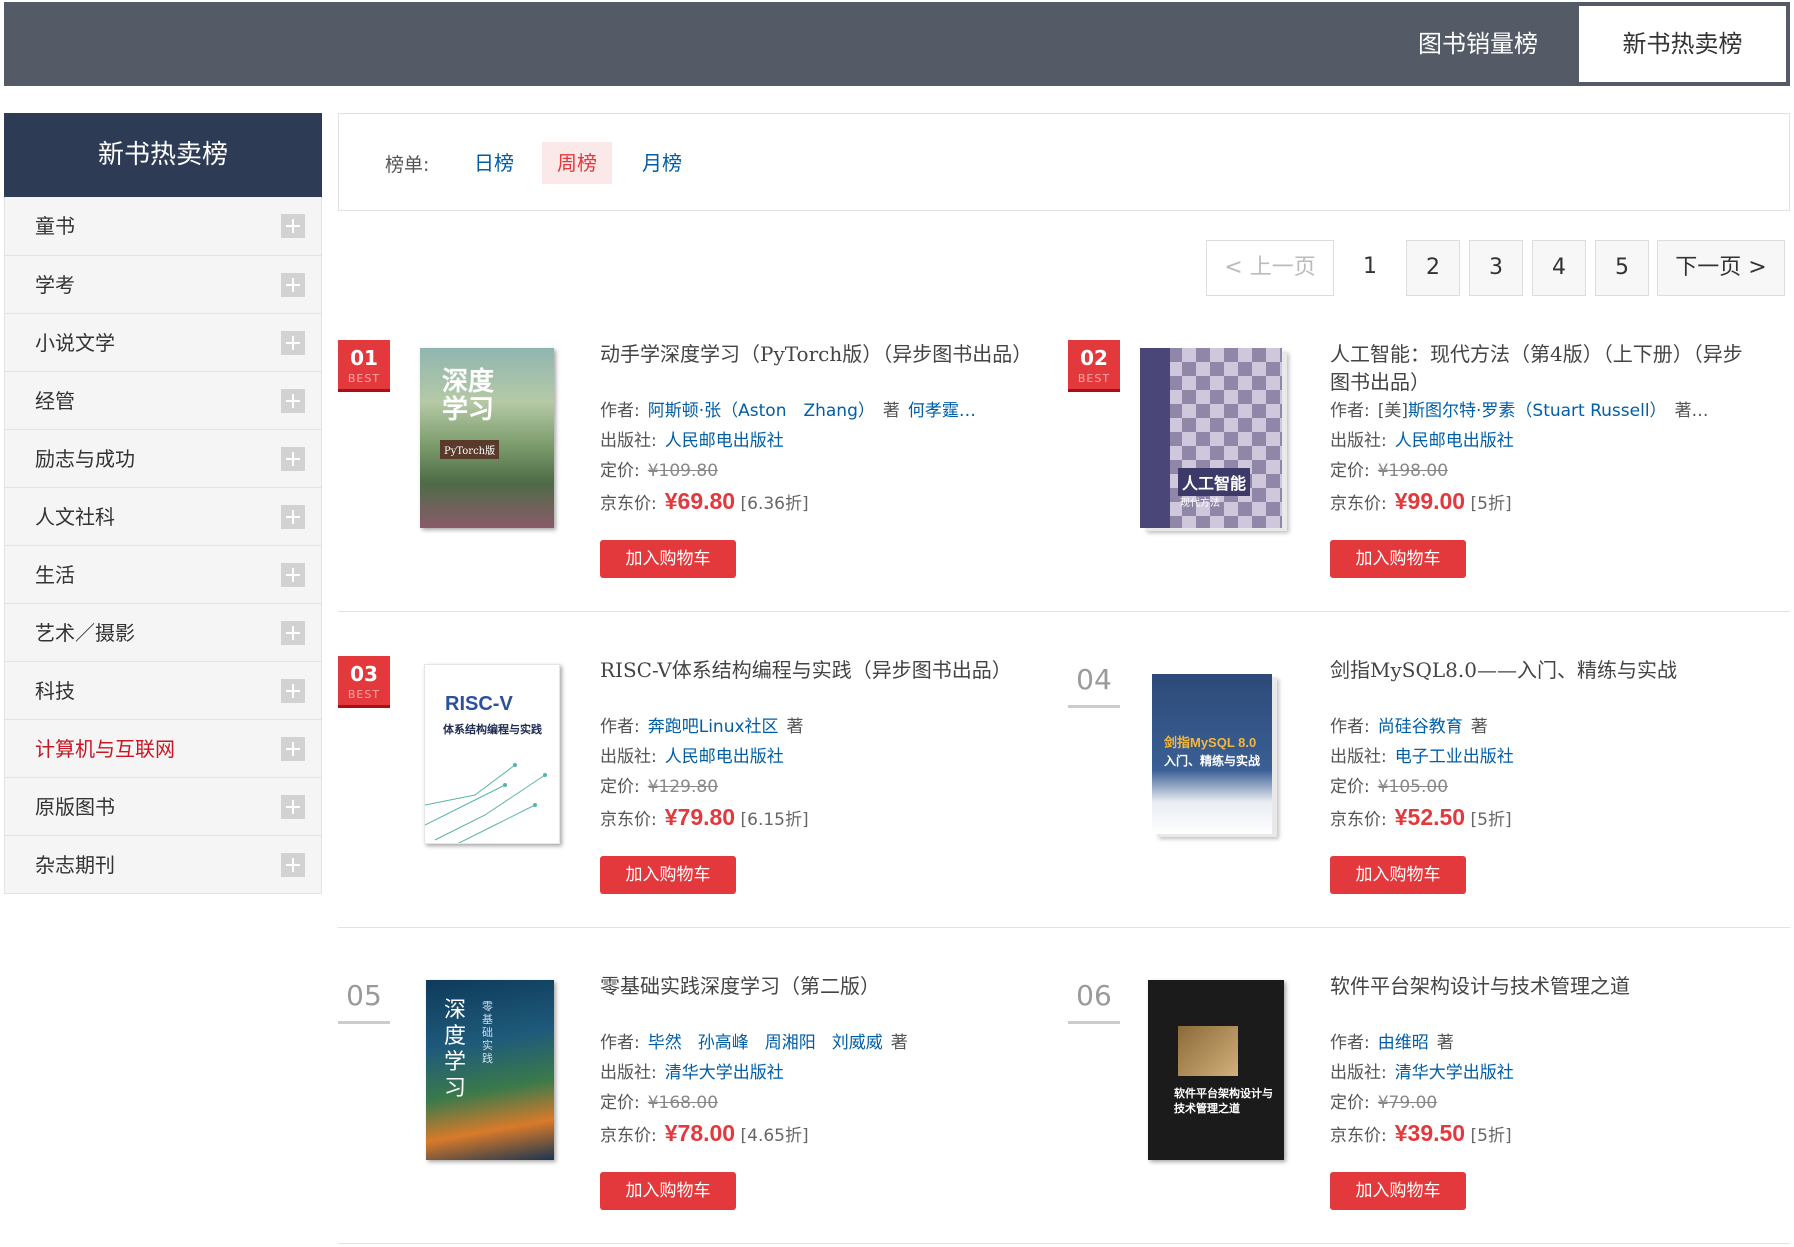 The width and height of the screenshot is (1794, 1247). Describe the element at coordinates (1403, 1043) in the screenshot. I see `author-link: 由维昭` at that location.